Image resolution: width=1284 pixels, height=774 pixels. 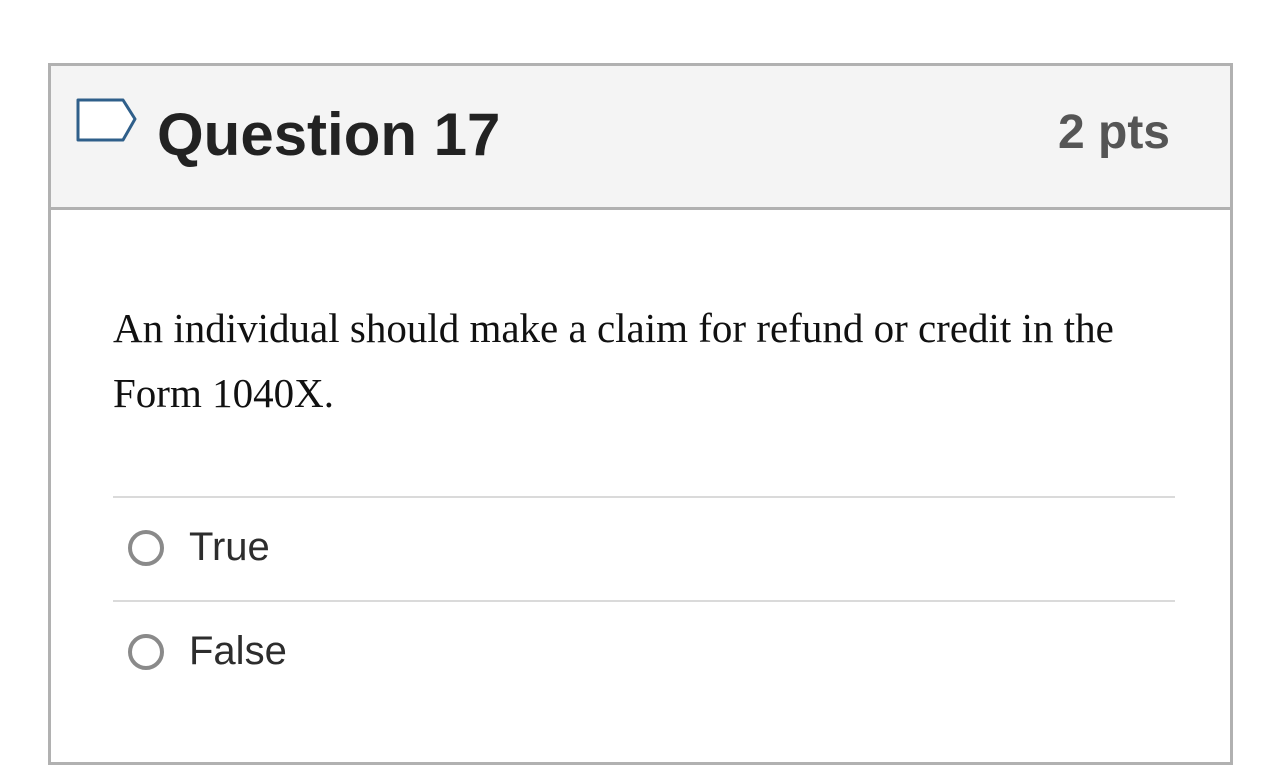 I want to click on question-points: 2 pts, so click(x=1113, y=132).